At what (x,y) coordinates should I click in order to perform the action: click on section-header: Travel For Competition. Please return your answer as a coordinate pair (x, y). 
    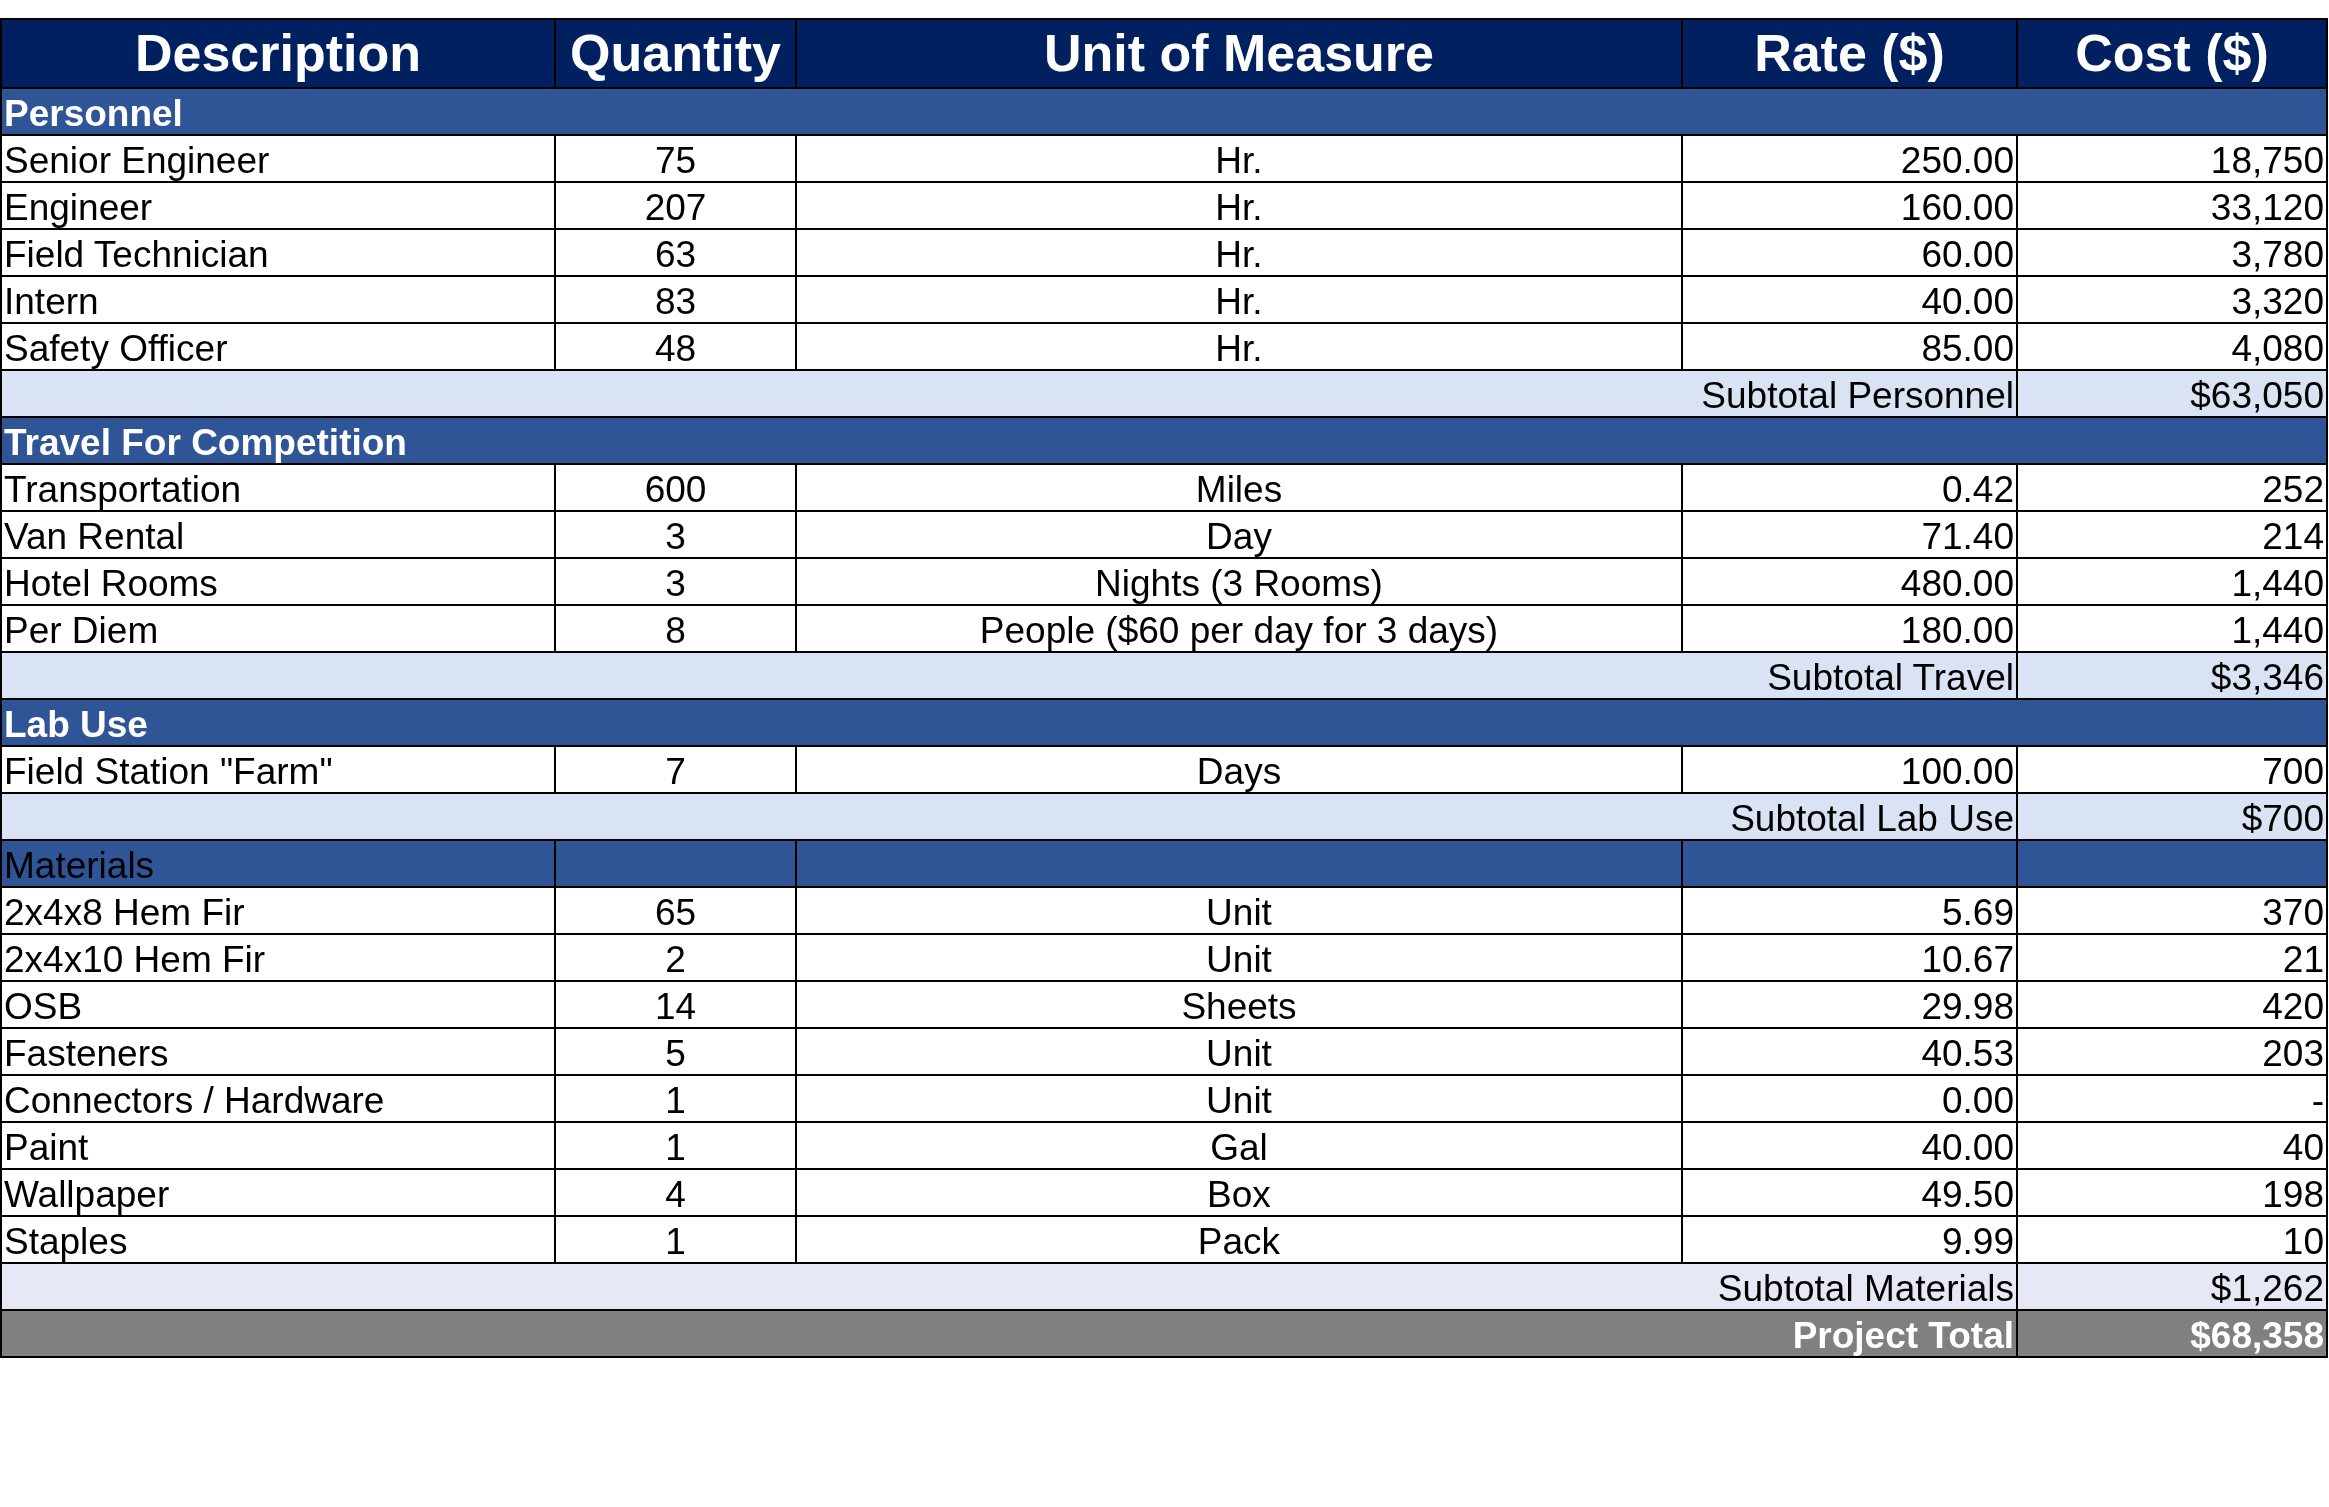
    Looking at the image, I should click on (205, 442).